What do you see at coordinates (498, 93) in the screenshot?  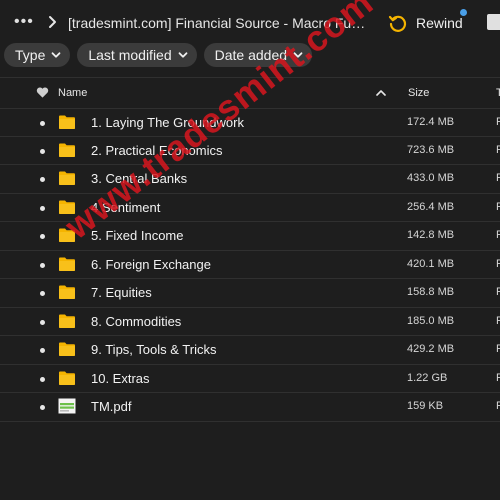 I see `type-column-header: T` at bounding box center [498, 93].